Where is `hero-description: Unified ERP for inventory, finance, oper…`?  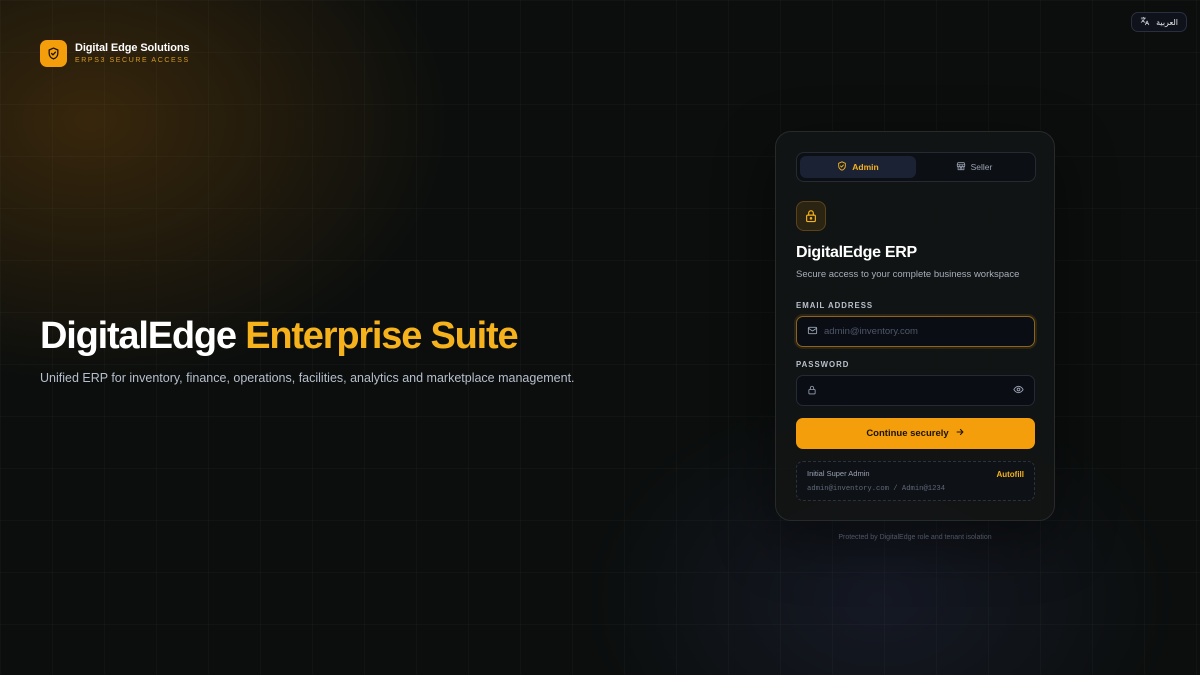 hero-description: Unified ERP for inventory, finance, oper… is located at coordinates (307, 378).